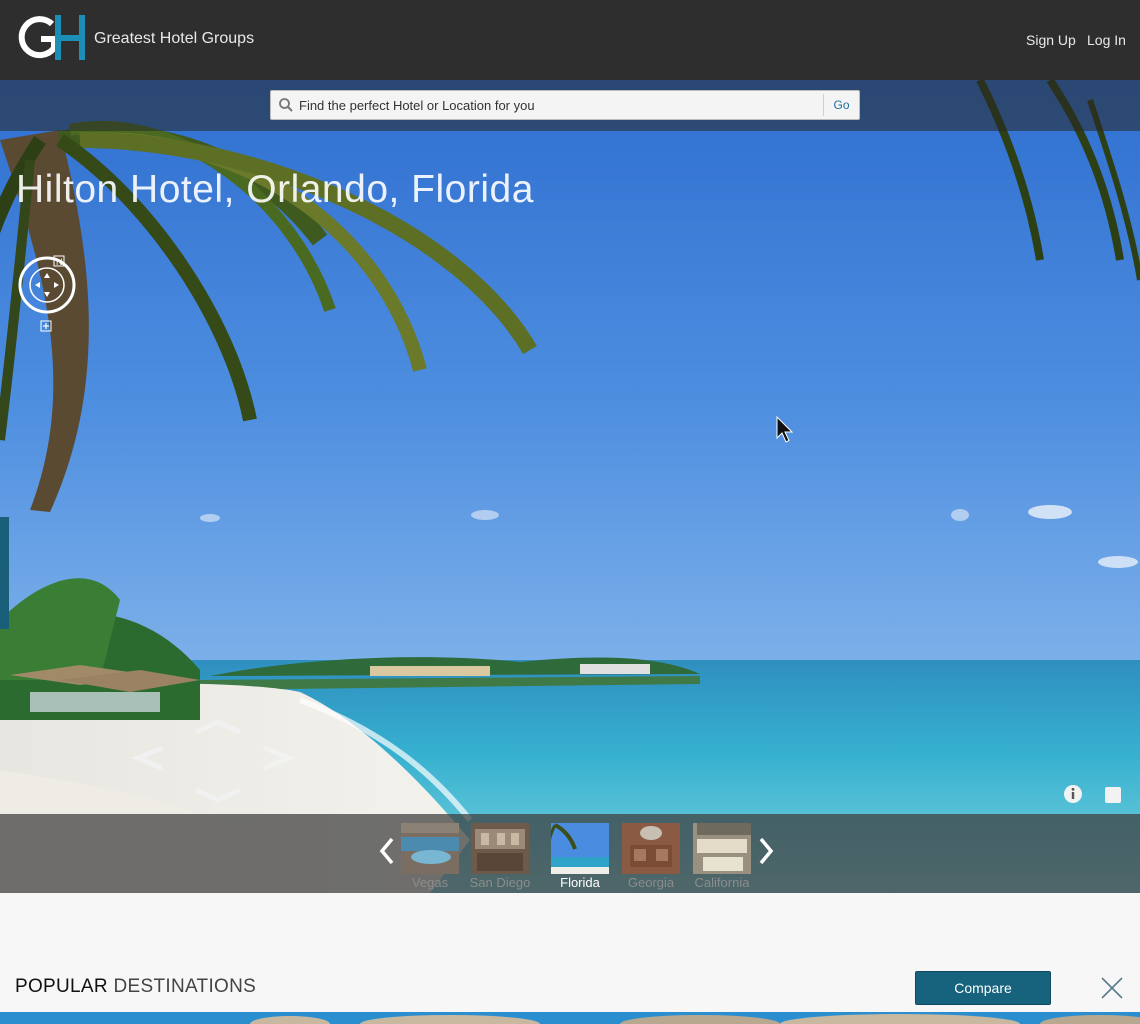 The image size is (1140, 1024). What do you see at coordinates (387, 851) in the screenshot?
I see `chevron-left-icon` at bounding box center [387, 851].